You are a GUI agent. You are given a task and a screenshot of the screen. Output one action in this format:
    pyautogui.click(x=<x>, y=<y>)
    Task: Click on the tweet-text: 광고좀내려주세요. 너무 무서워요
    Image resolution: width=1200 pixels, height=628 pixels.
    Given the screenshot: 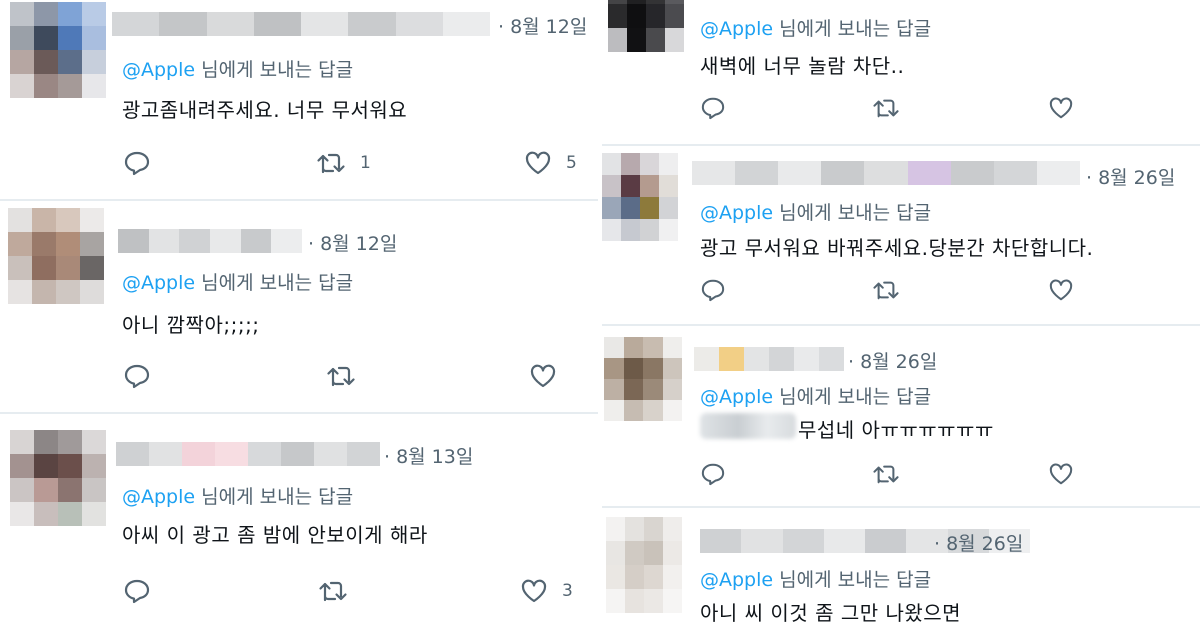 What is the action you would take?
    pyautogui.click(x=265, y=110)
    